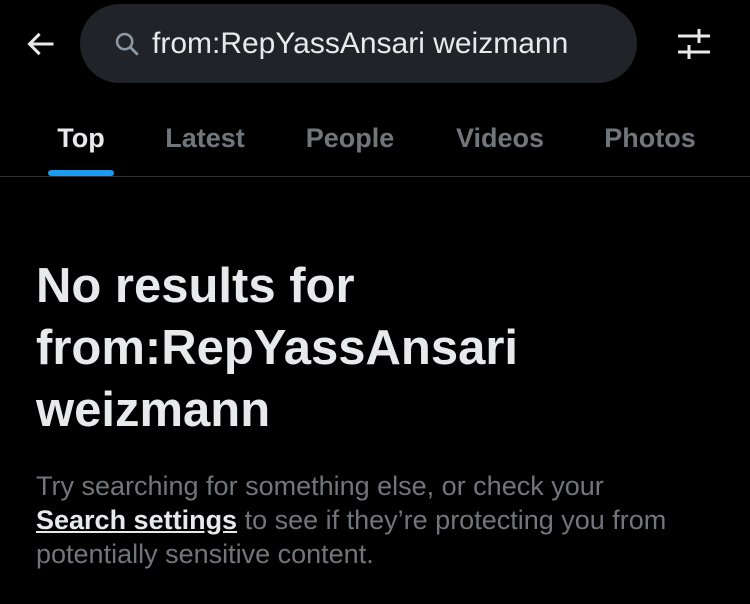 The height and width of the screenshot is (604, 750). What do you see at coordinates (277, 348) in the screenshot?
I see `title-line: from:RepYassAnsari` at bounding box center [277, 348].